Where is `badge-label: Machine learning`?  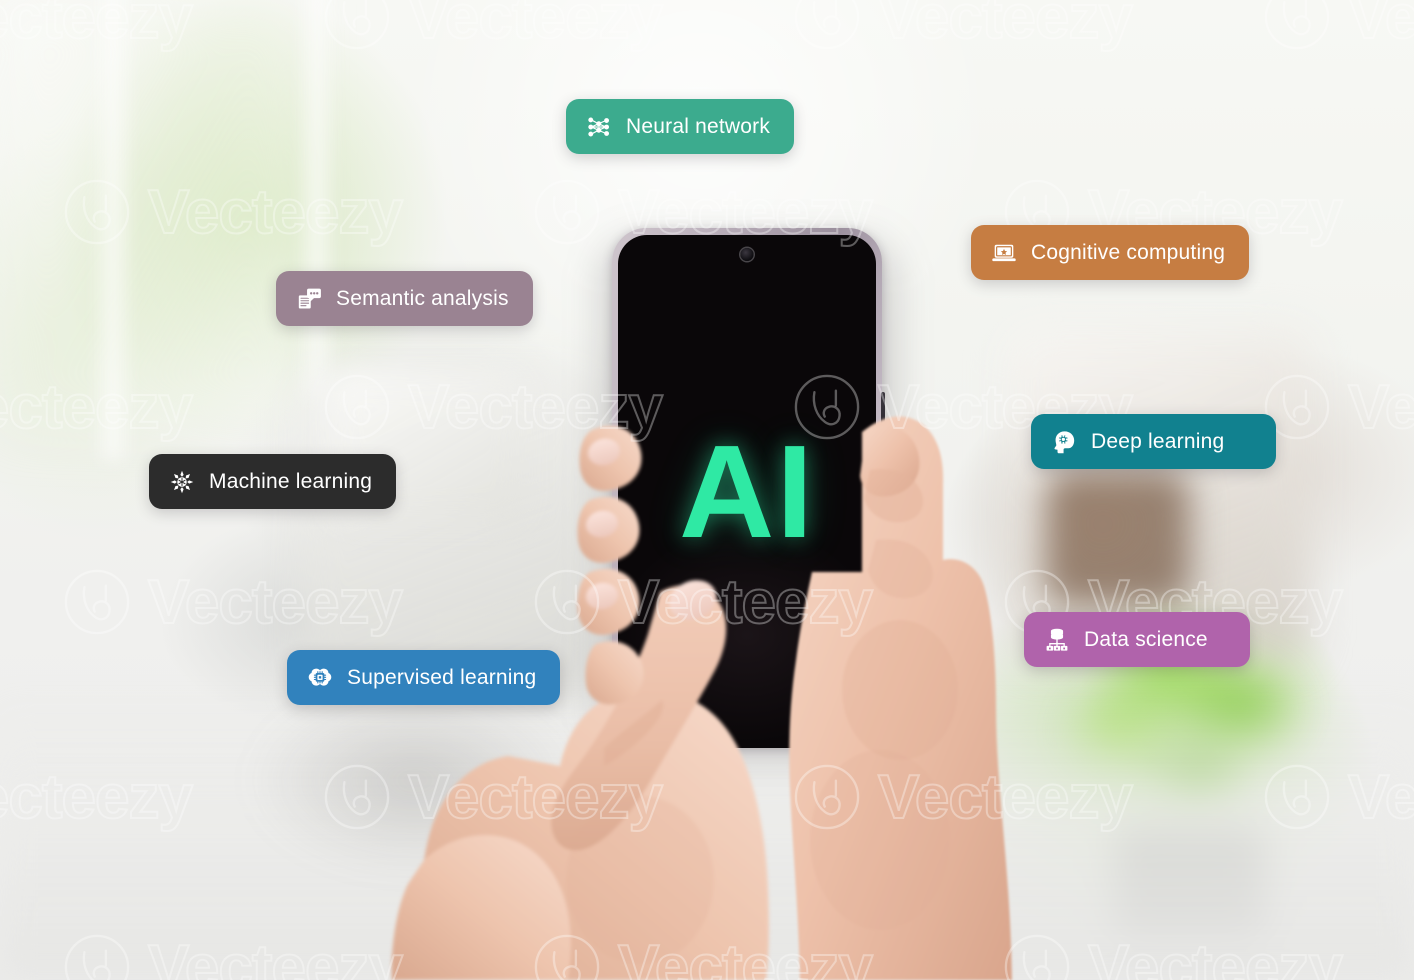
badge-label: Machine learning is located at coordinates (291, 481).